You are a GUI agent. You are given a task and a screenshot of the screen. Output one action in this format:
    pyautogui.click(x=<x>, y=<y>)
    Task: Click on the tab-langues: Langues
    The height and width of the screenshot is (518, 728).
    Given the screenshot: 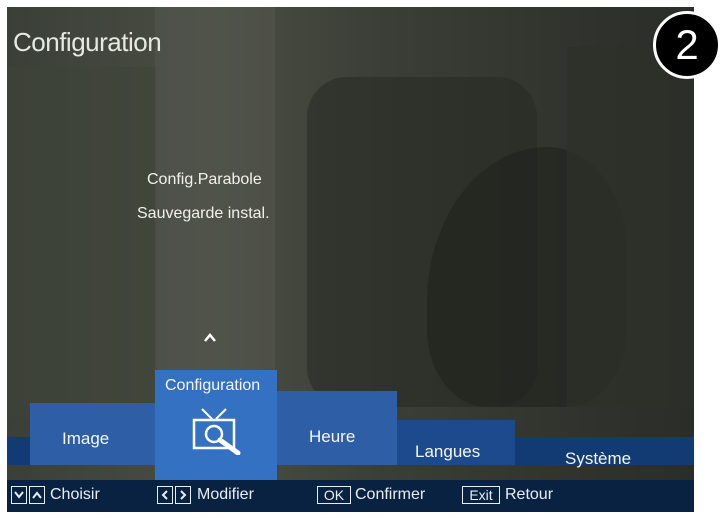 What is the action you would take?
    pyautogui.click(x=456, y=442)
    